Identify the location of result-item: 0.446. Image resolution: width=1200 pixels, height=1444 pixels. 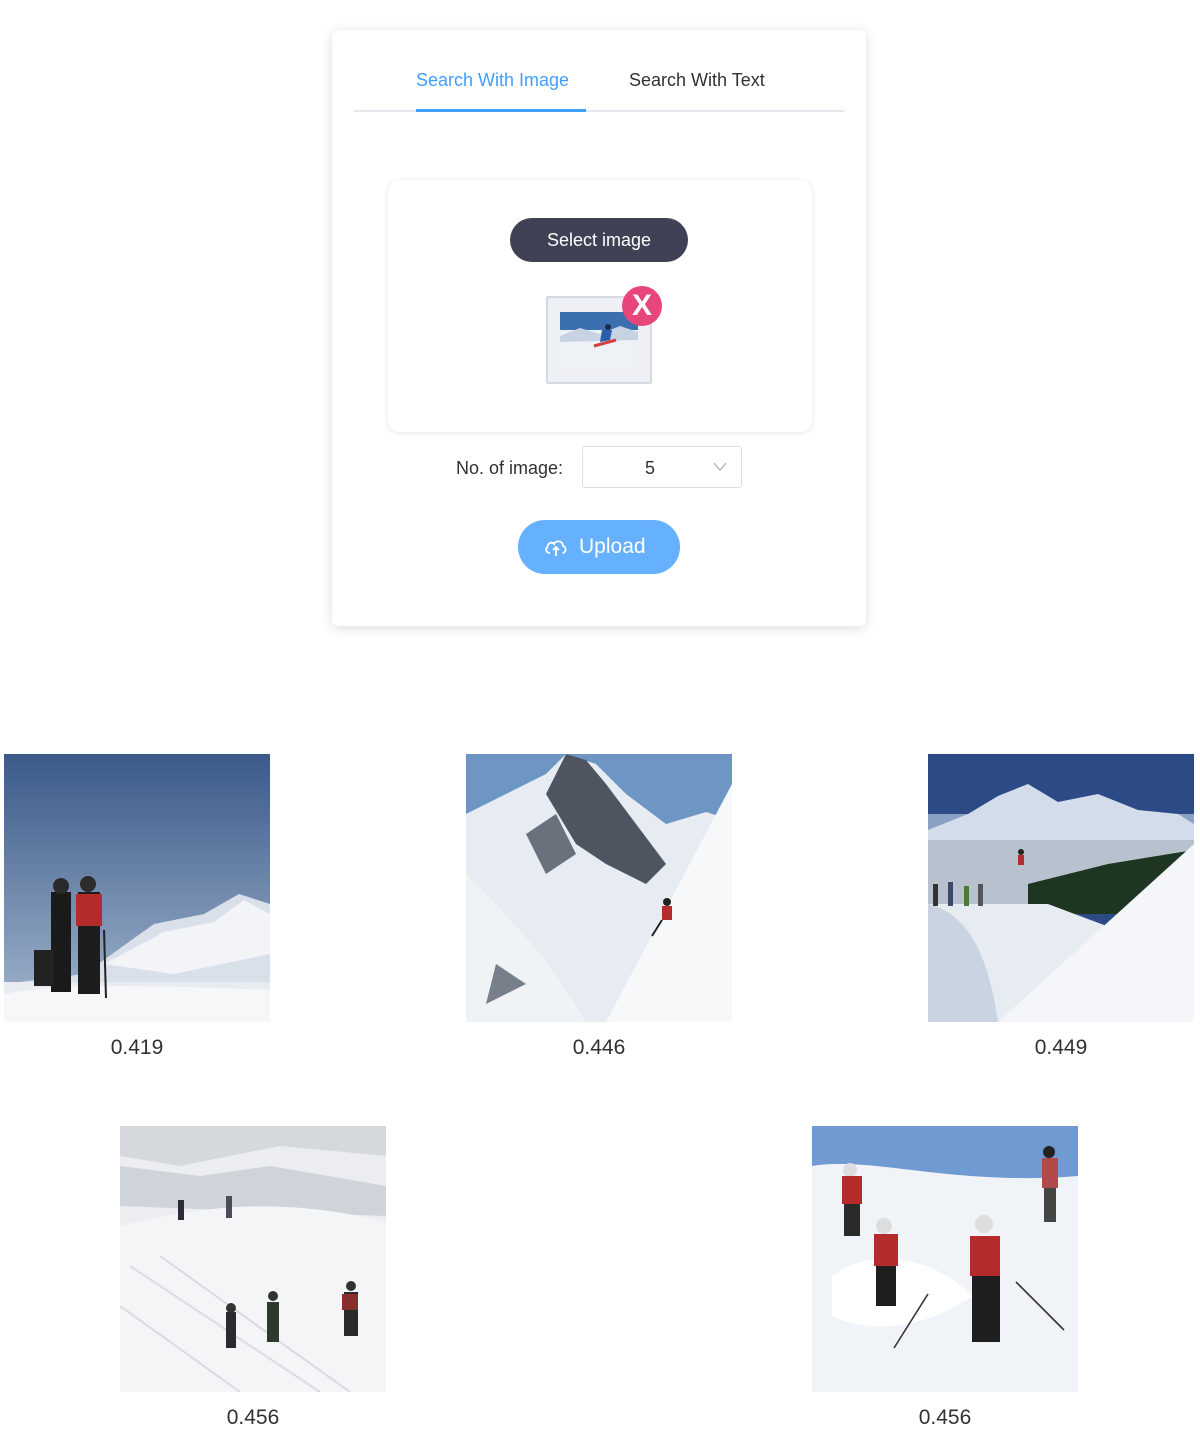
(599, 906).